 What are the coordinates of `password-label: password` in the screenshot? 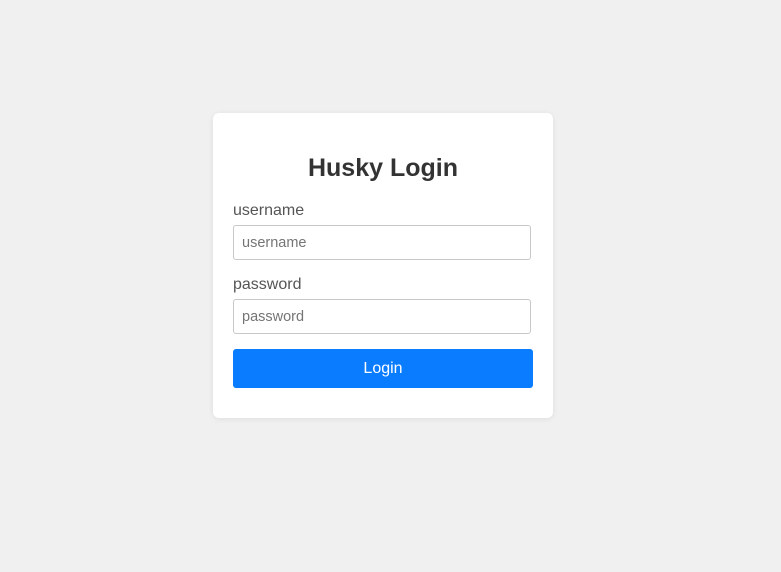 It's located at (267, 284).